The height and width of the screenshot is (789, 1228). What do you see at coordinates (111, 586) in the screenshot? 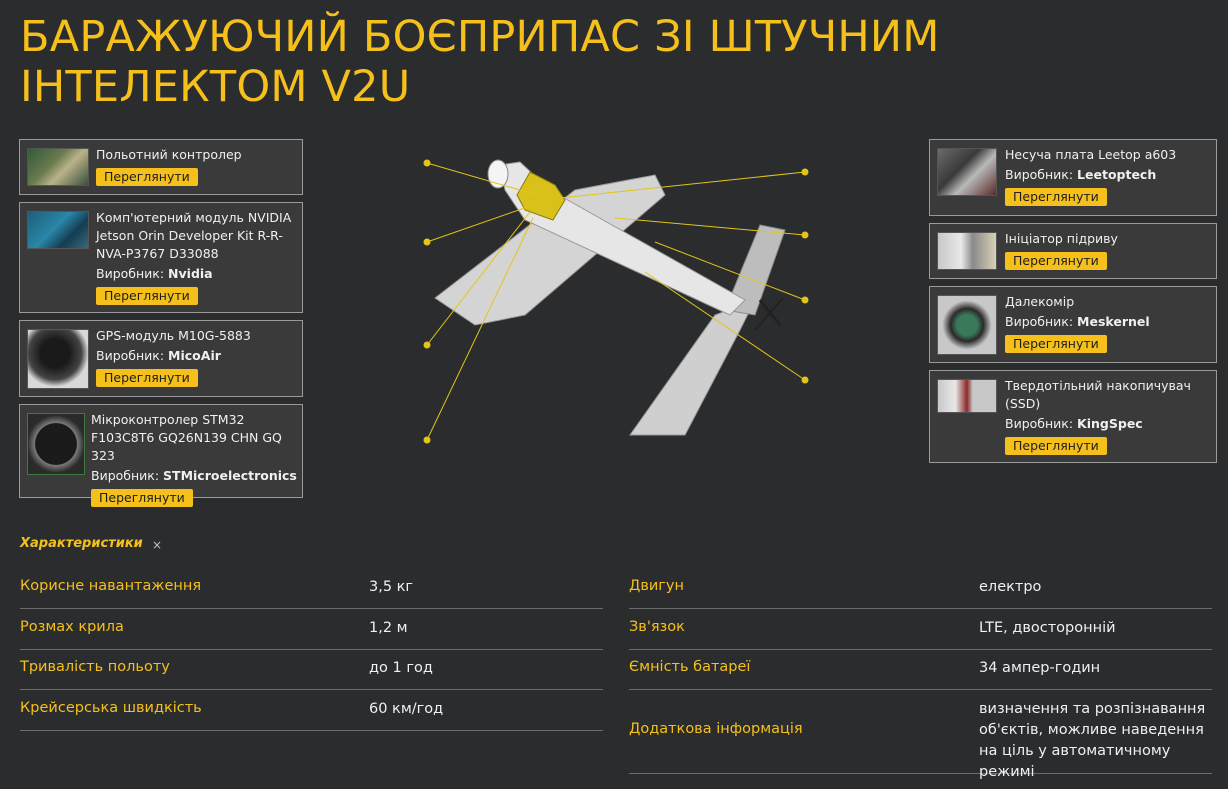
I see `spec-key: Корисне навантаження` at bounding box center [111, 586].